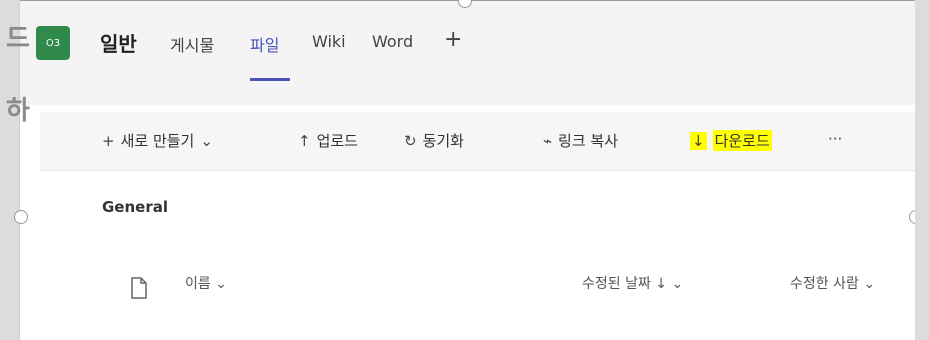 The width and height of the screenshot is (929, 340). What do you see at coordinates (484, 320) in the screenshot?
I see `content-area` at bounding box center [484, 320].